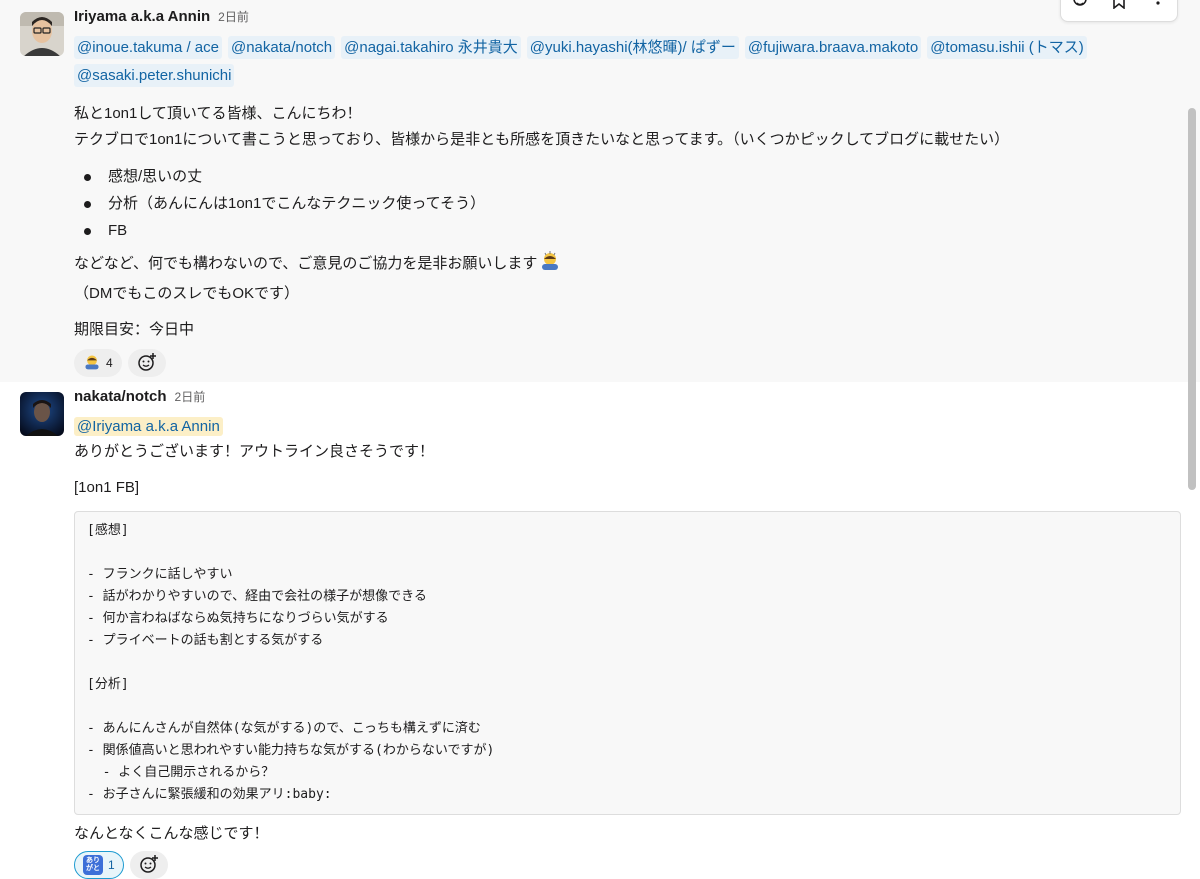 The image size is (1200, 879). Describe the element at coordinates (93, 865) in the screenshot. I see `thanks-emoji-icon: ありがと` at that location.